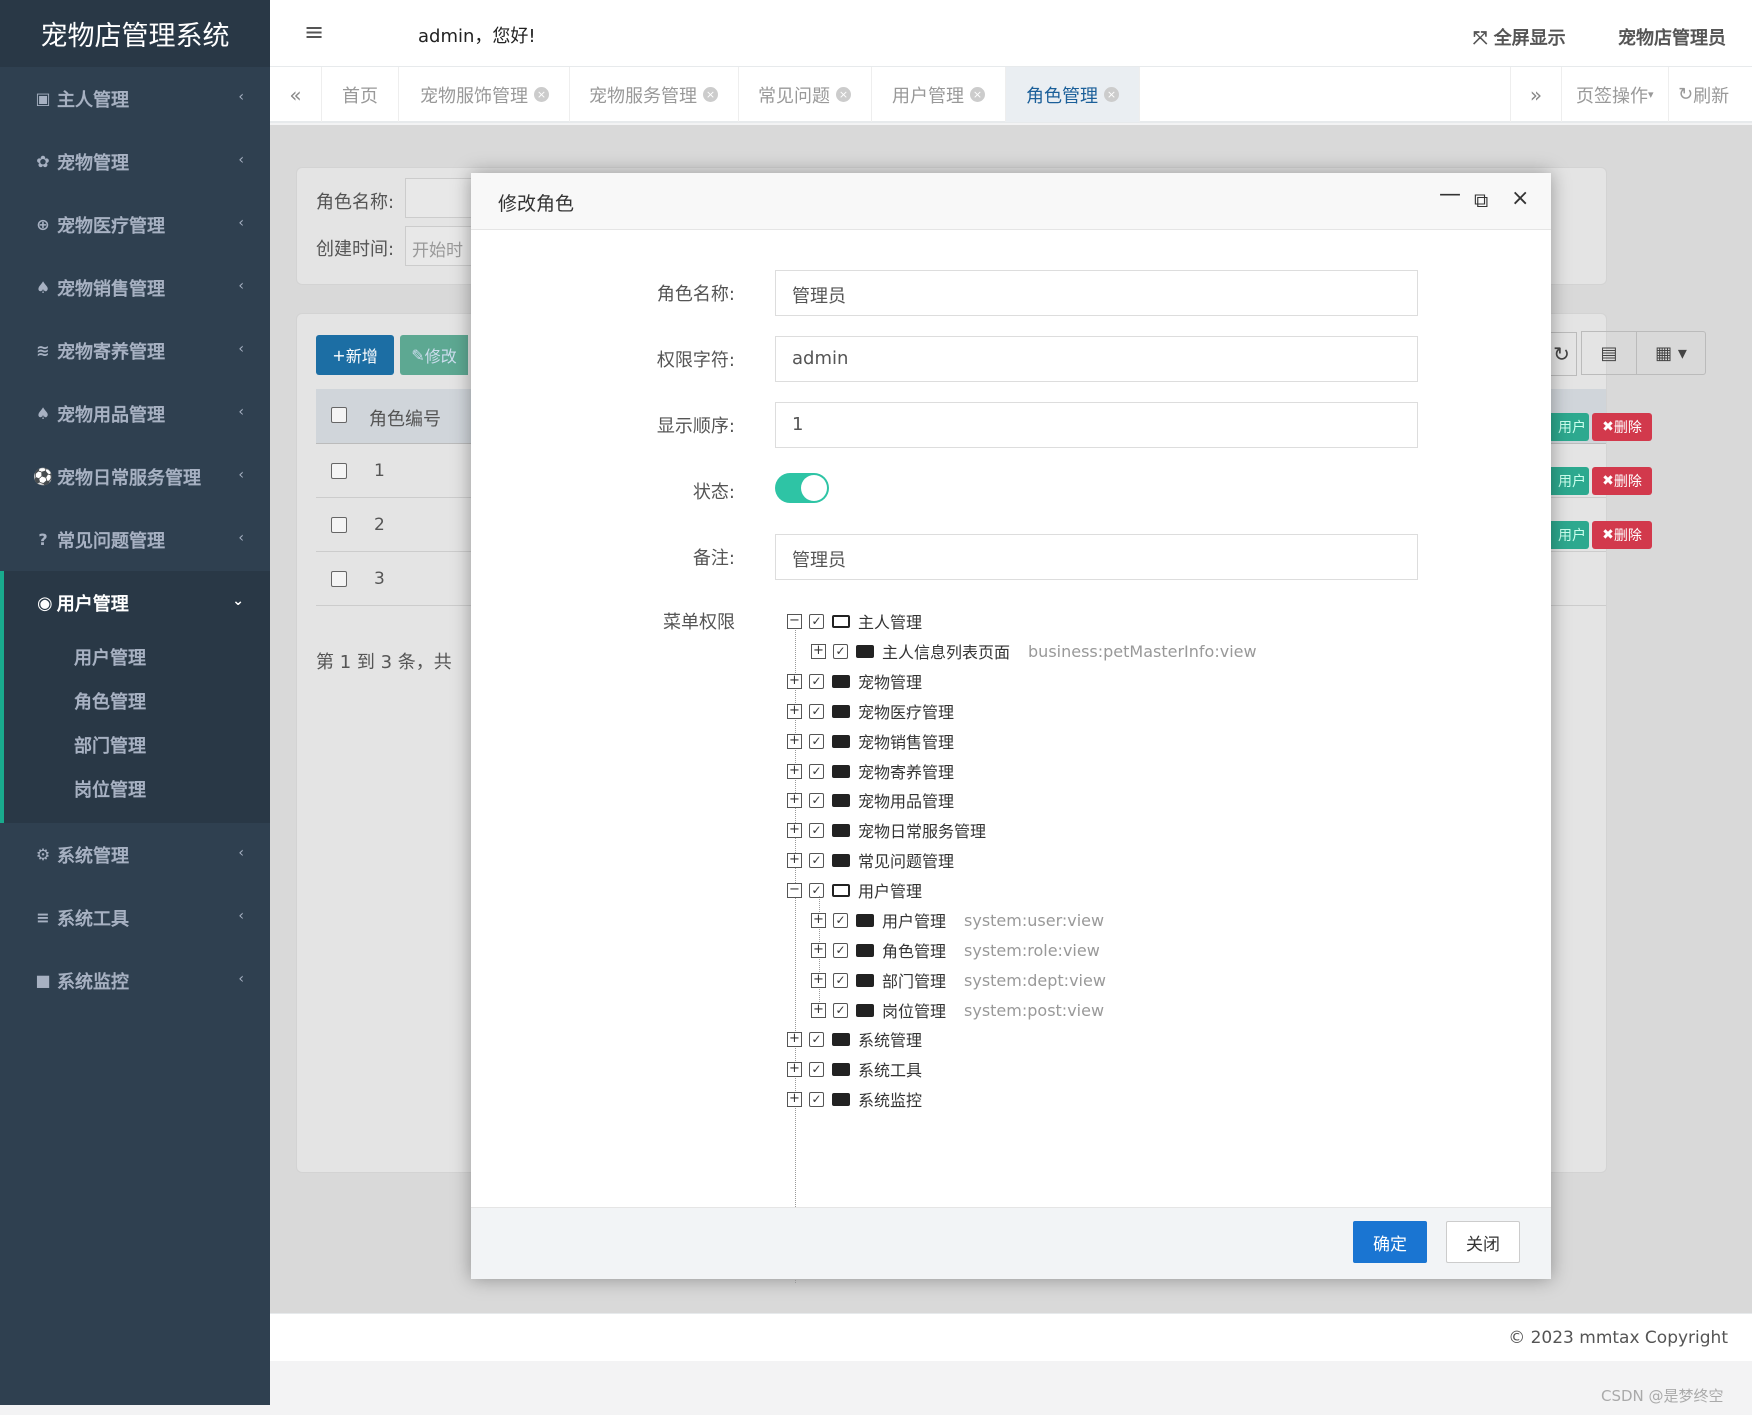 The image size is (1752, 1415). Describe the element at coordinates (1703, 94) in the screenshot. I see `refresh-button: ↻ 刷新` at that location.